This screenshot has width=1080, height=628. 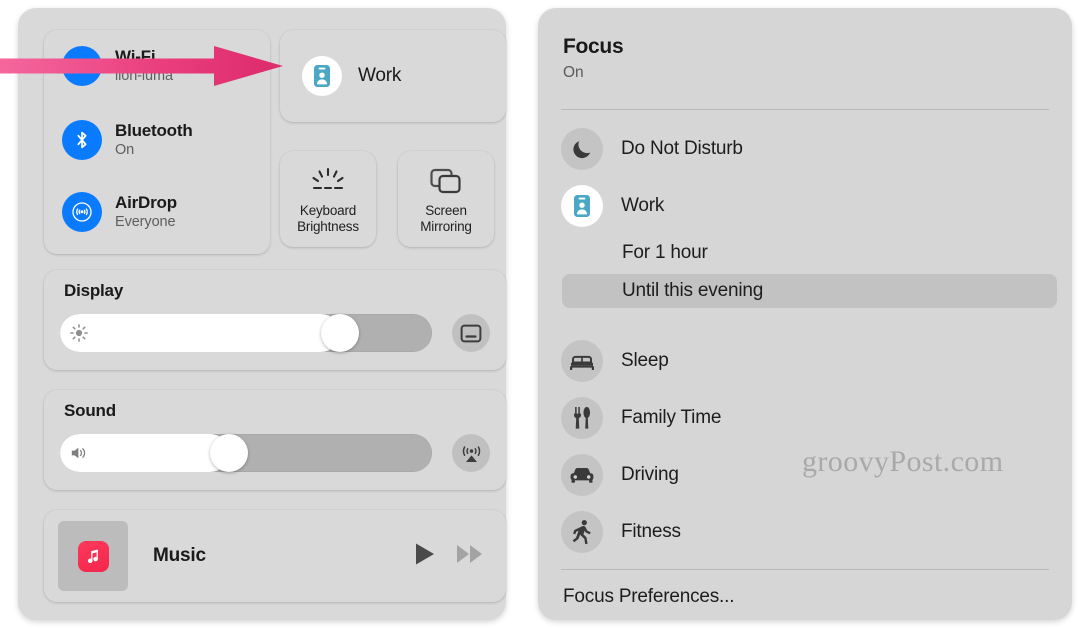 I want to click on screen-mirroring-label: Screen Mirroring, so click(x=446, y=219).